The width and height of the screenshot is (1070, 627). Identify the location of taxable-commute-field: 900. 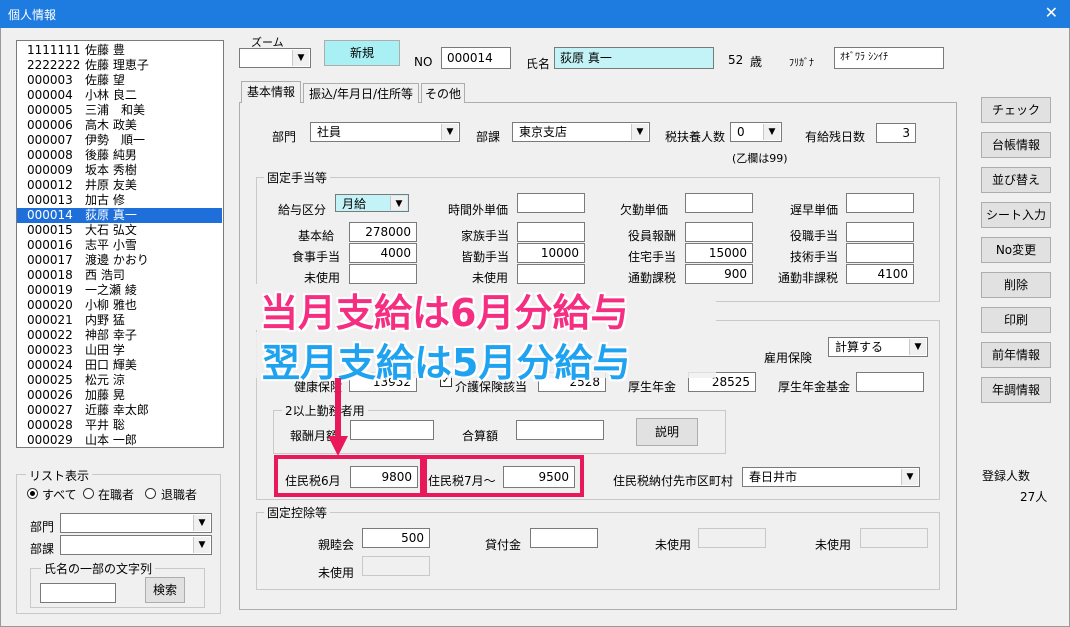
(719, 274).